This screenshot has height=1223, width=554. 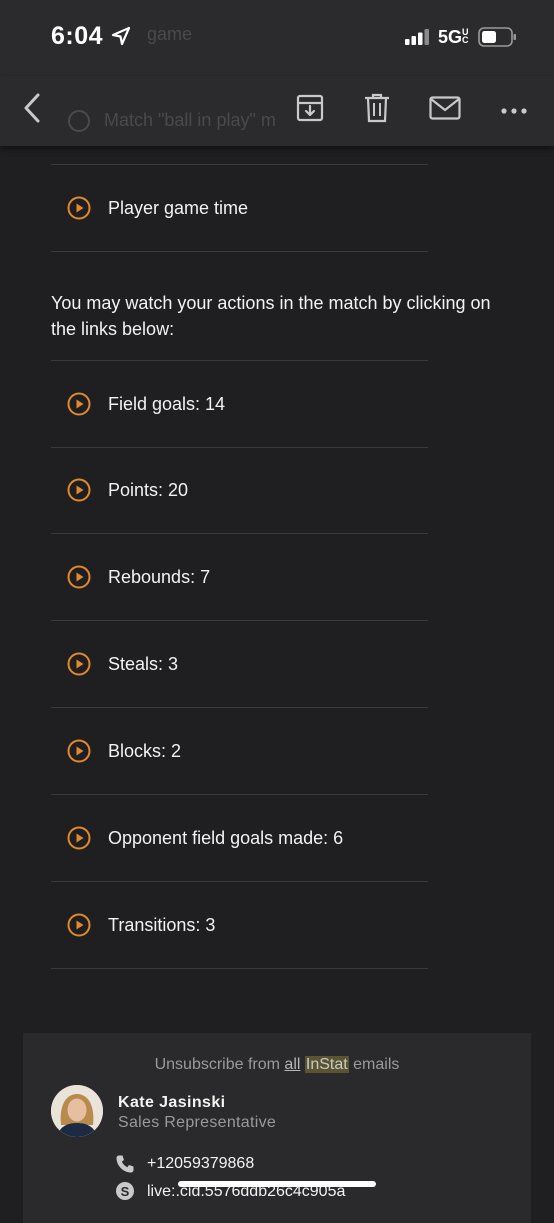 What do you see at coordinates (159, 577) in the screenshot?
I see `link-label: Rebounds: 7` at bounding box center [159, 577].